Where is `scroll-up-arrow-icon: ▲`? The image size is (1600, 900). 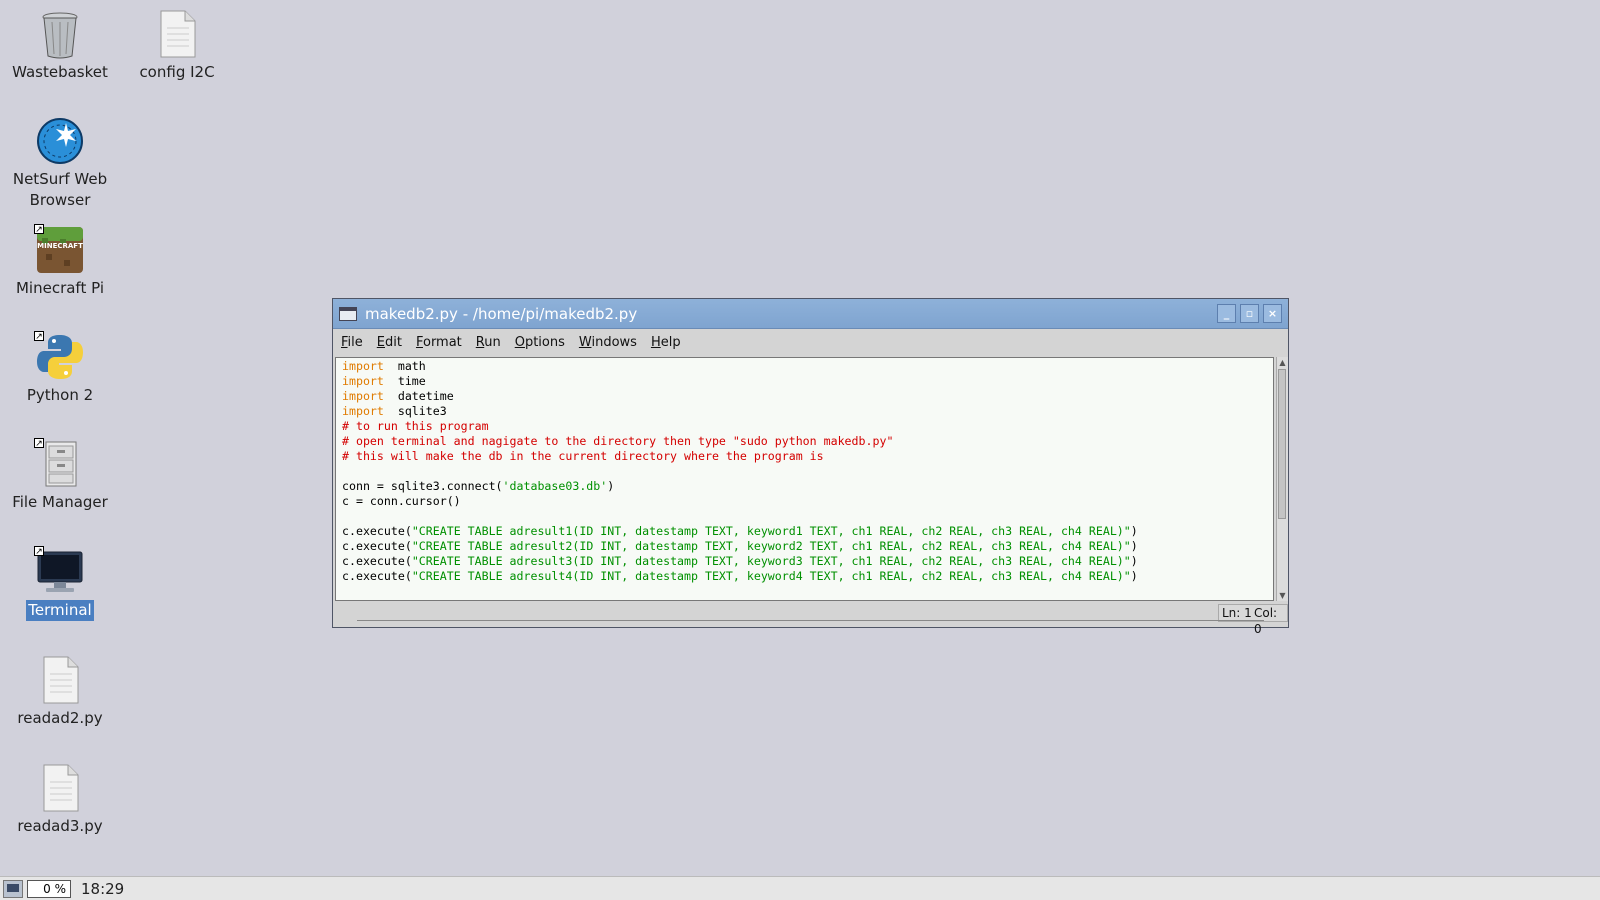 scroll-up-arrow-icon: ▲ is located at coordinates (1282, 362).